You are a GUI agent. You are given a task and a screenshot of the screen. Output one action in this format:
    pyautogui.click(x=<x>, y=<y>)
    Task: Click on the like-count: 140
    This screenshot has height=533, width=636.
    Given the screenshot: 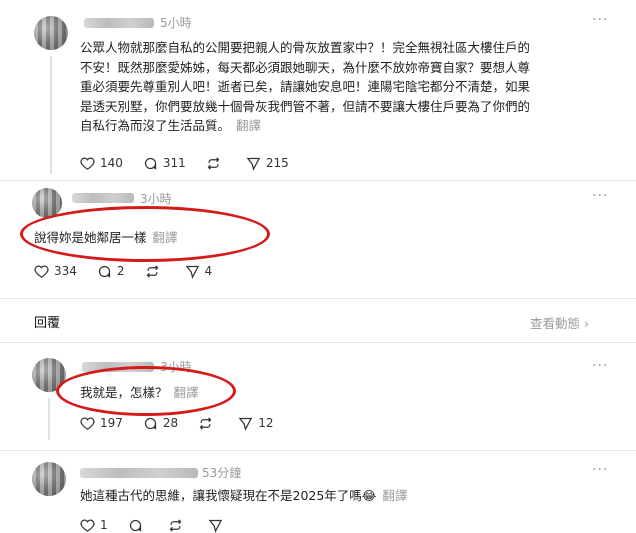 What is the action you would take?
    pyautogui.click(x=111, y=163)
    